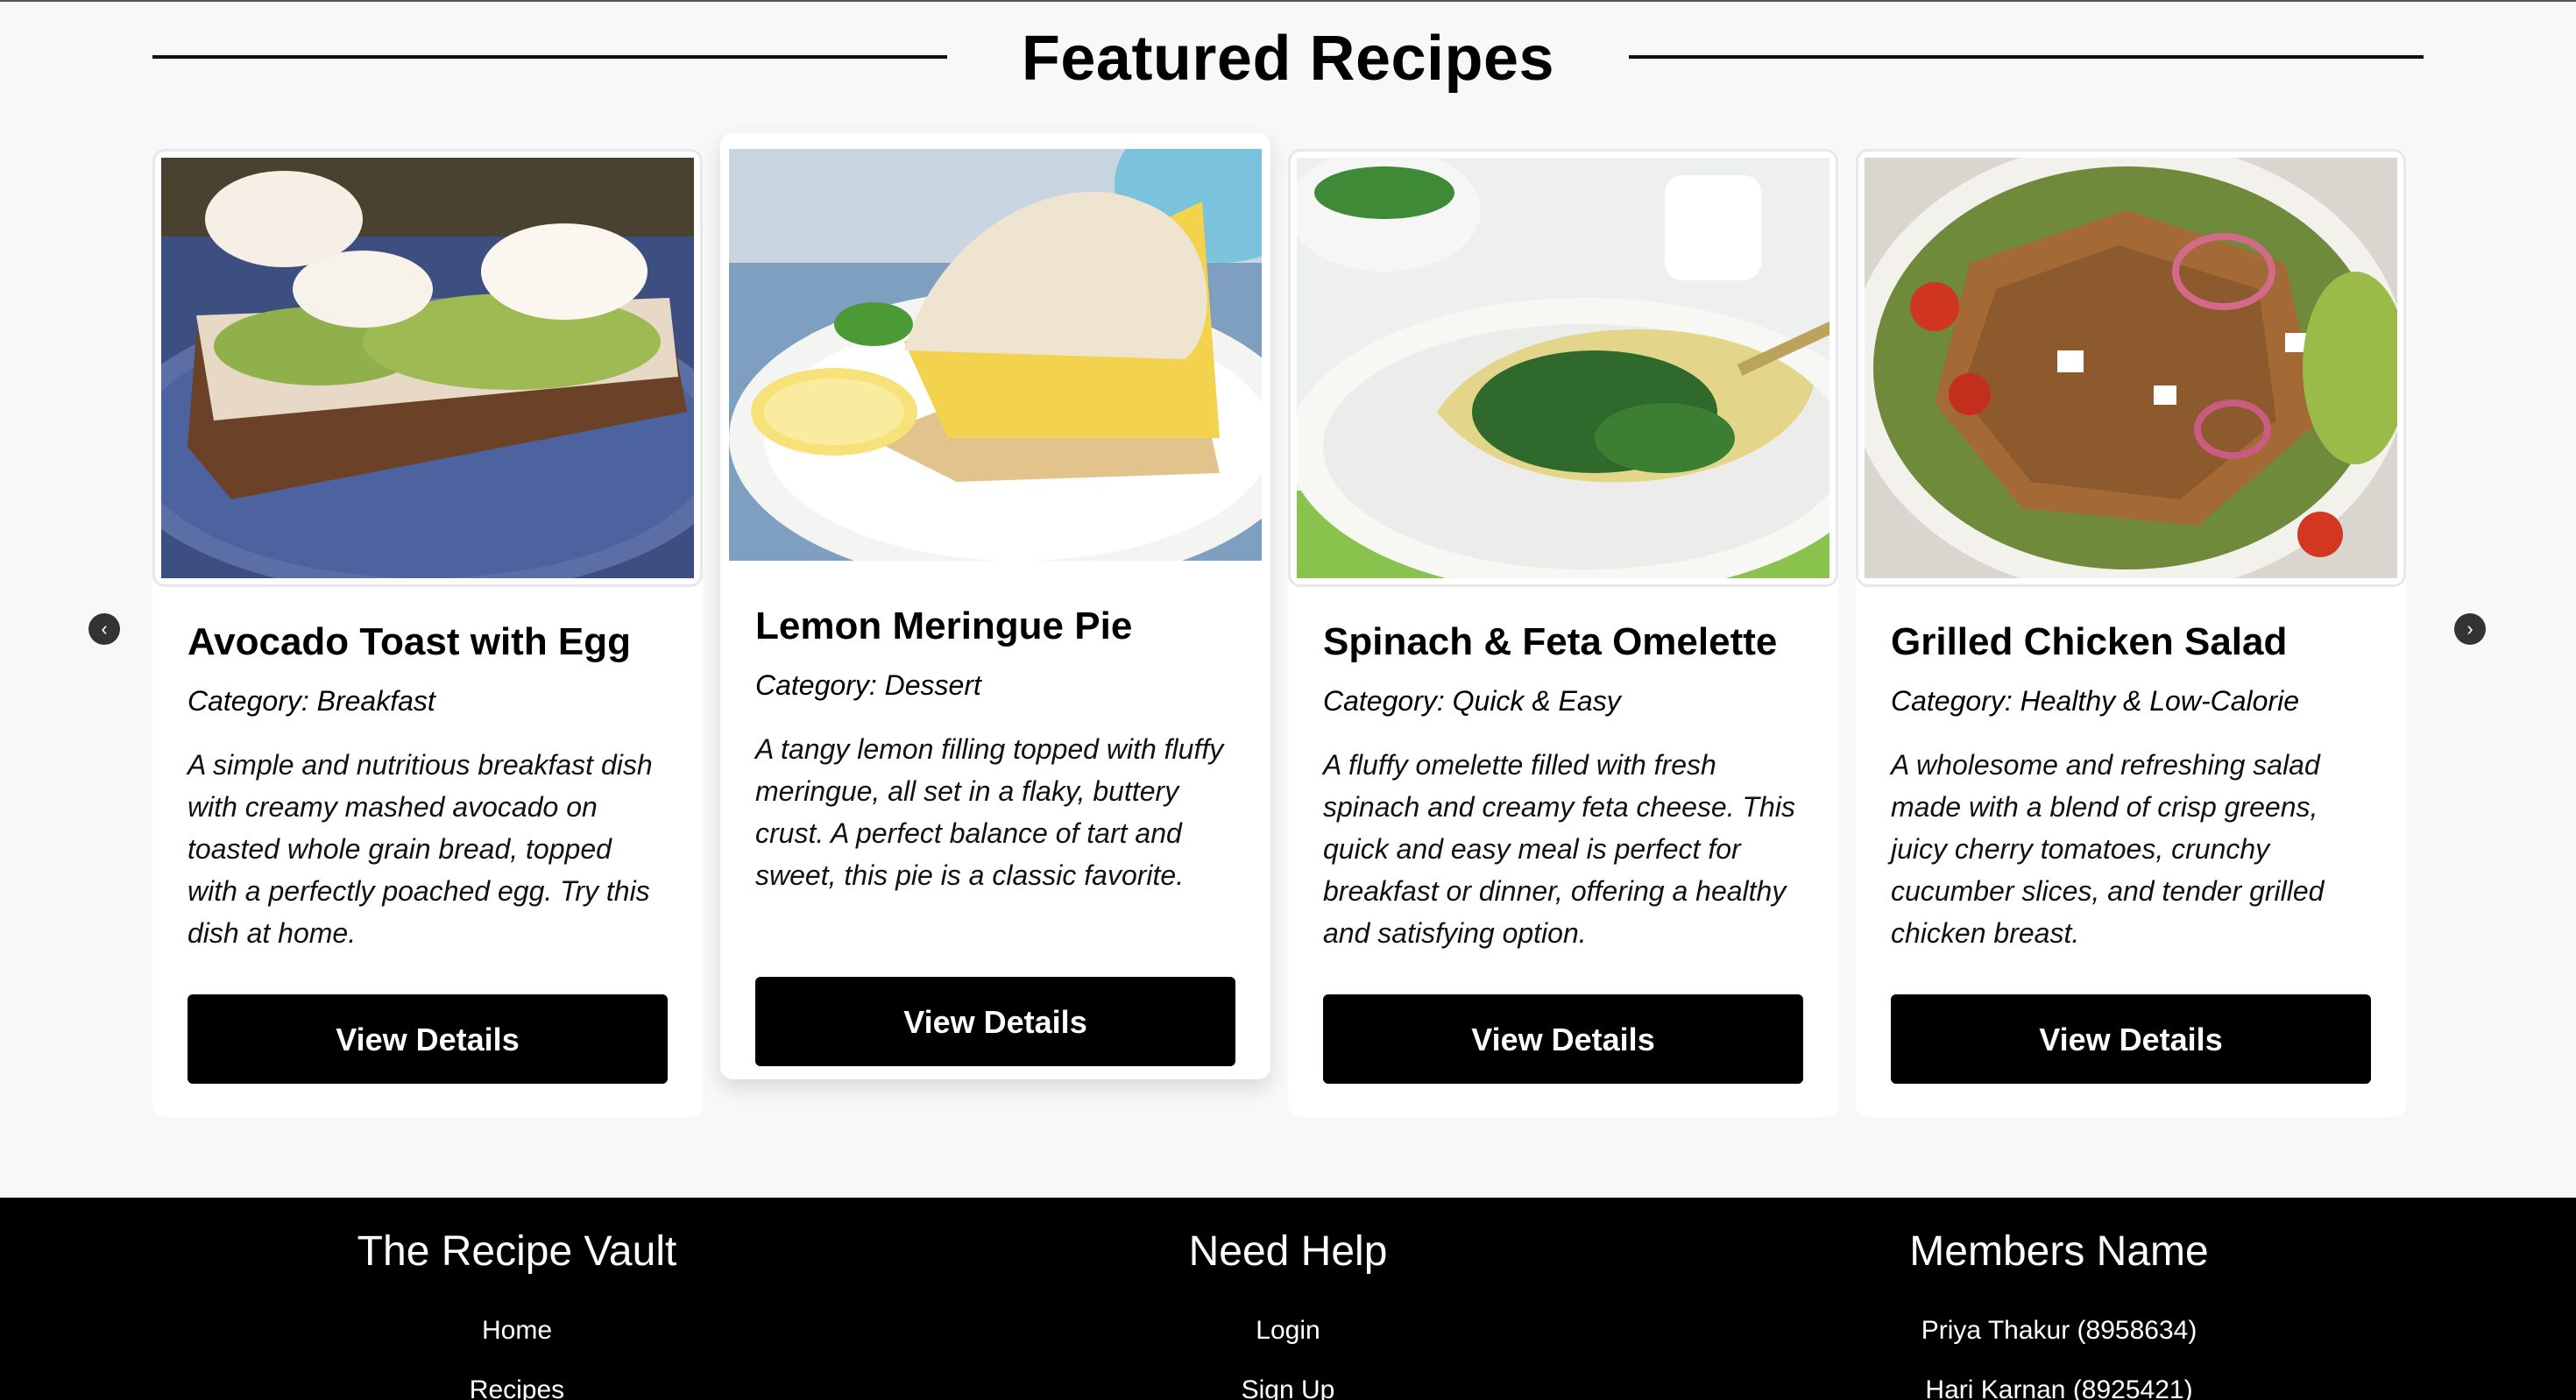  I want to click on title-rule-right, so click(2026, 57).